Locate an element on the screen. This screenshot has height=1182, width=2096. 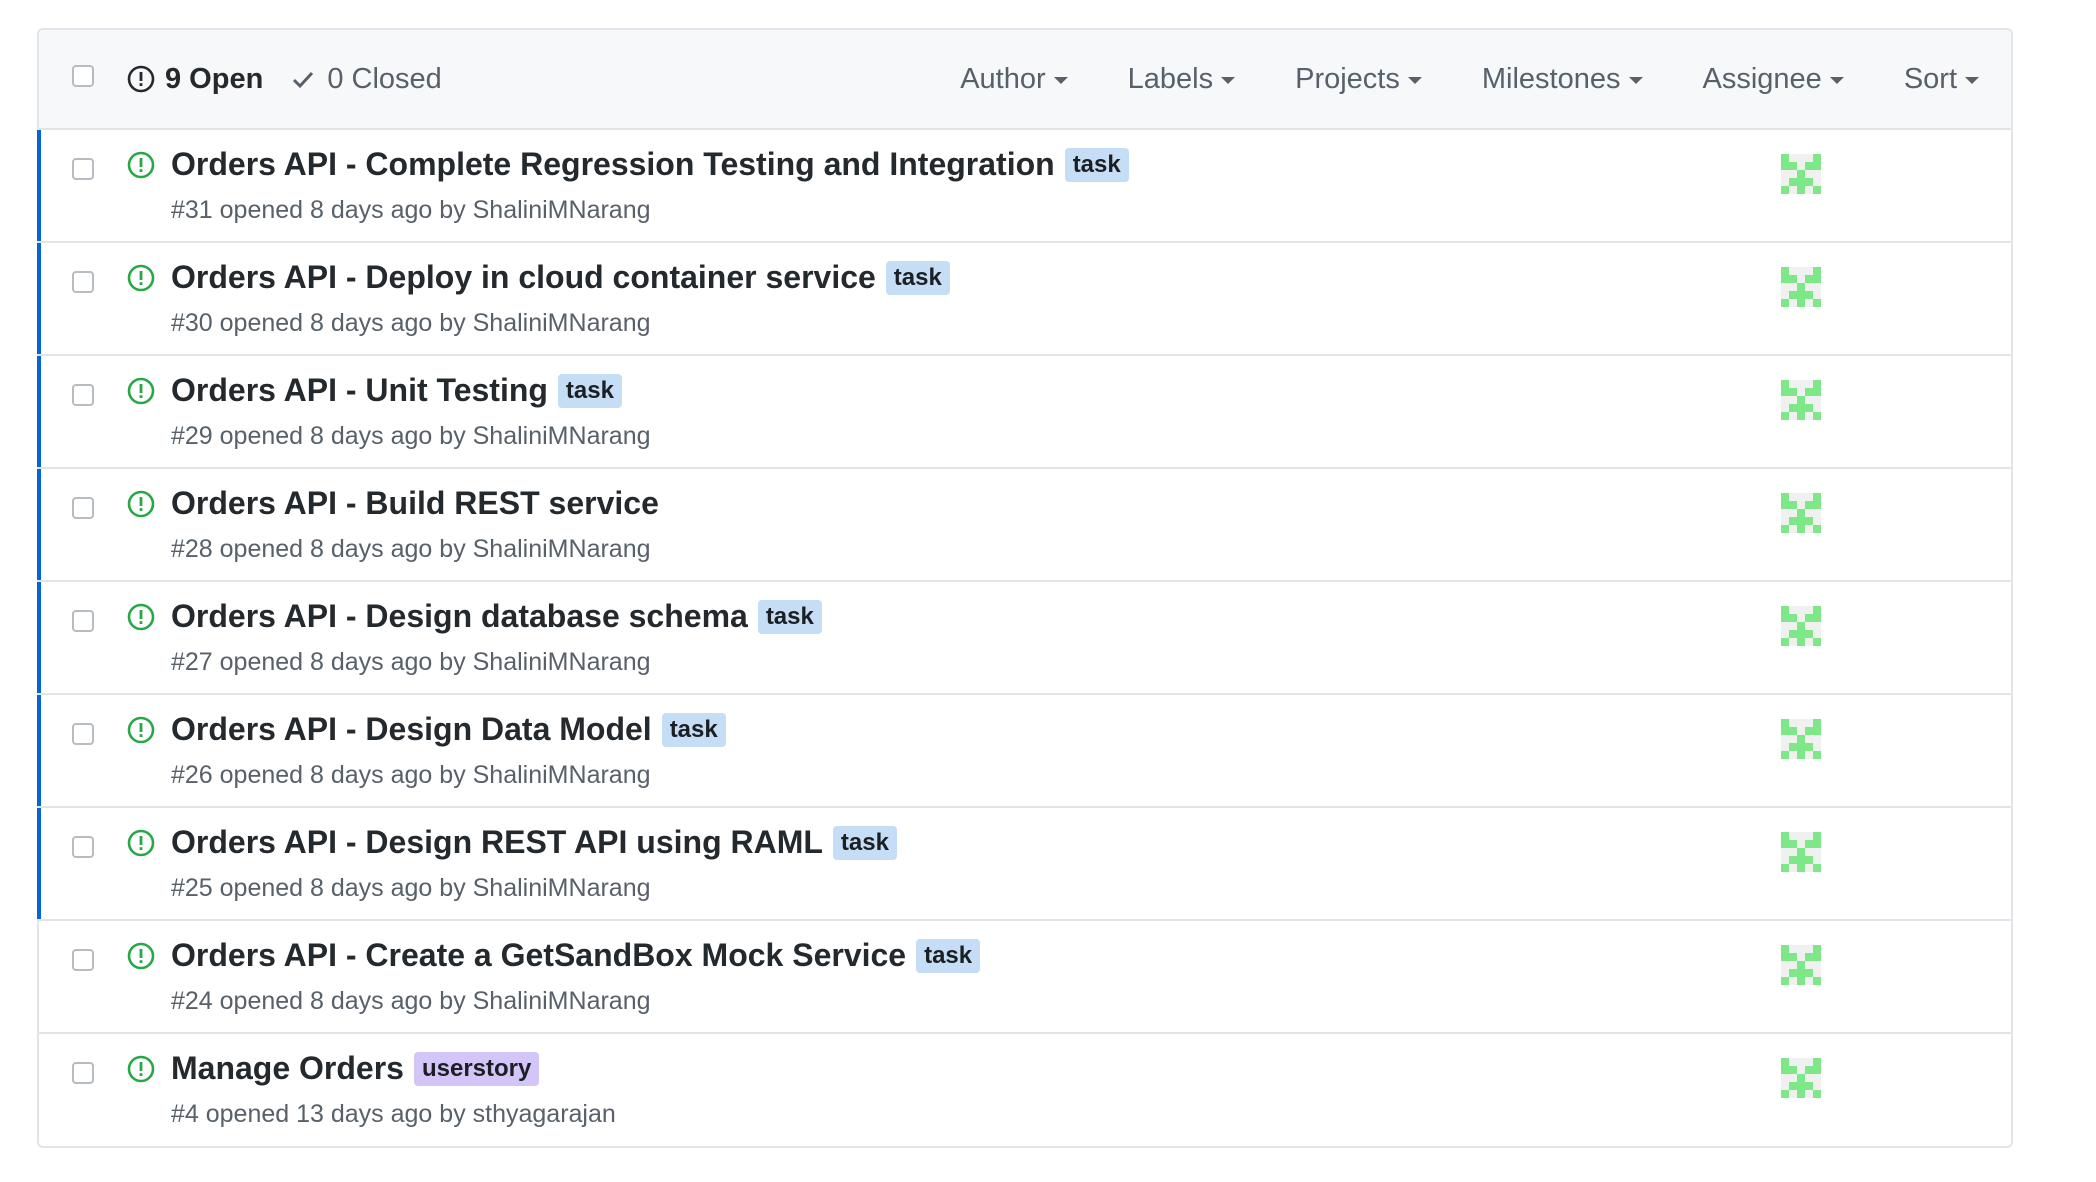
sort-filter: Sort is located at coordinates (1941, 79).